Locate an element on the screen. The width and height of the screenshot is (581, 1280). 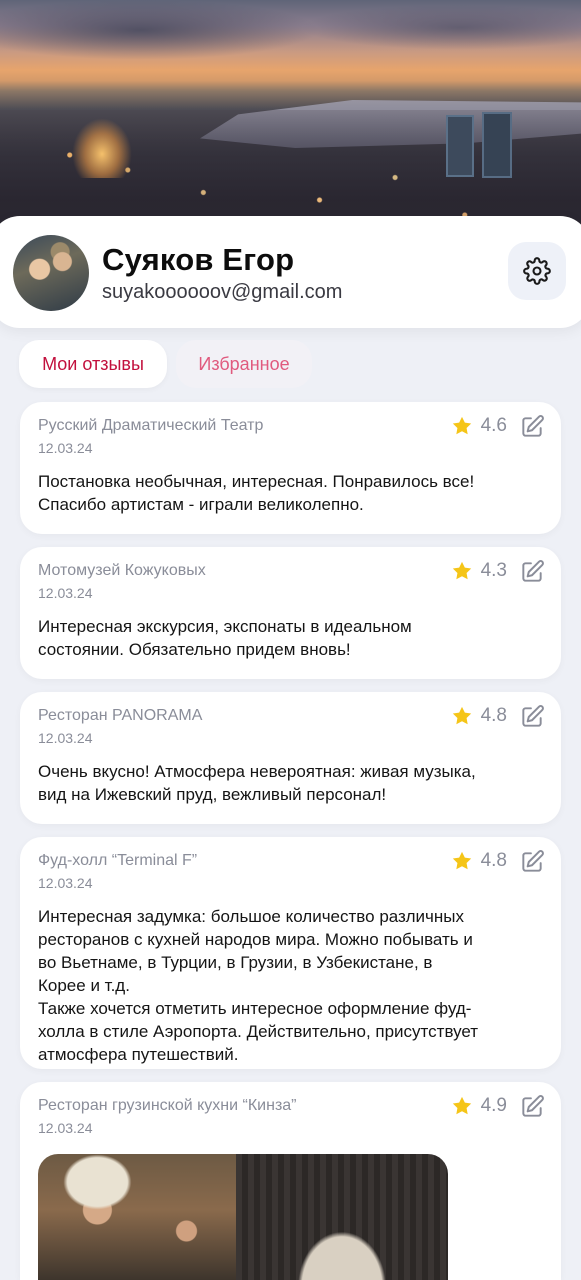
tab-my-reviews: Мои отзывы is located at coordinates (93, 364).